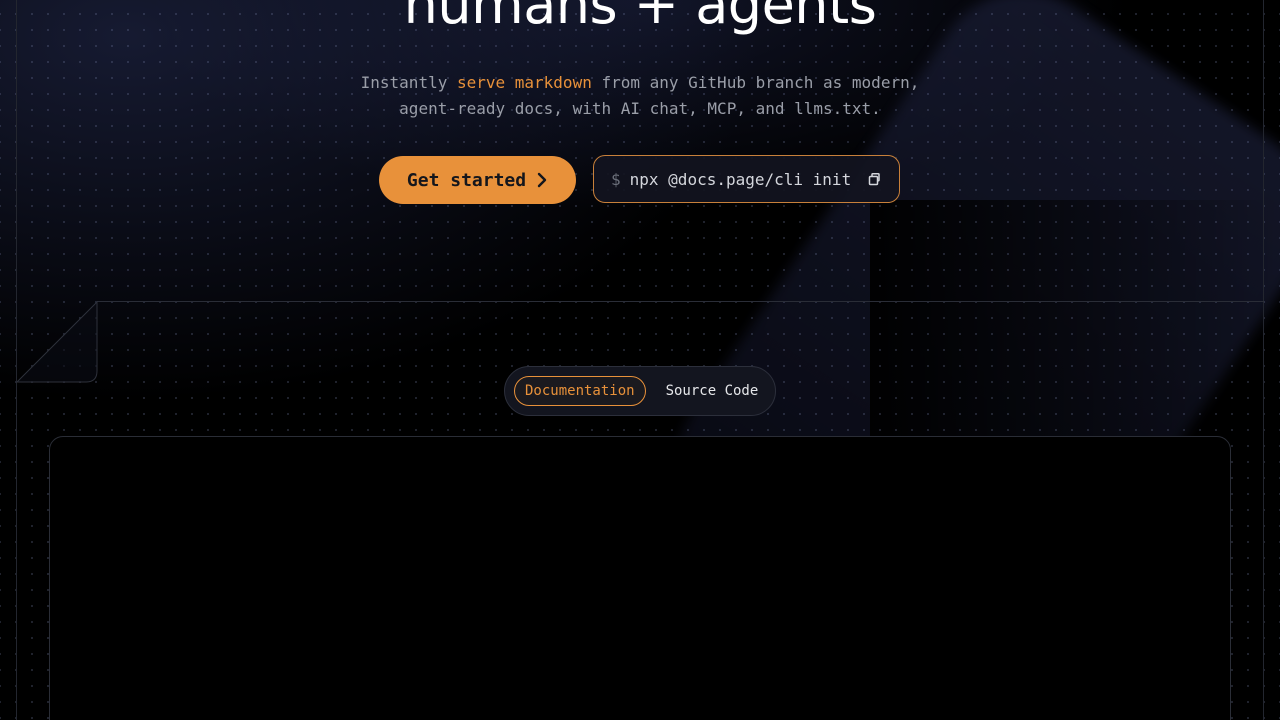 Image resolution: width=1280 pixels, height=720 pixels. I want to click on subtitle-text-after: from any GitHub branch as modern,, so click(755, 82).